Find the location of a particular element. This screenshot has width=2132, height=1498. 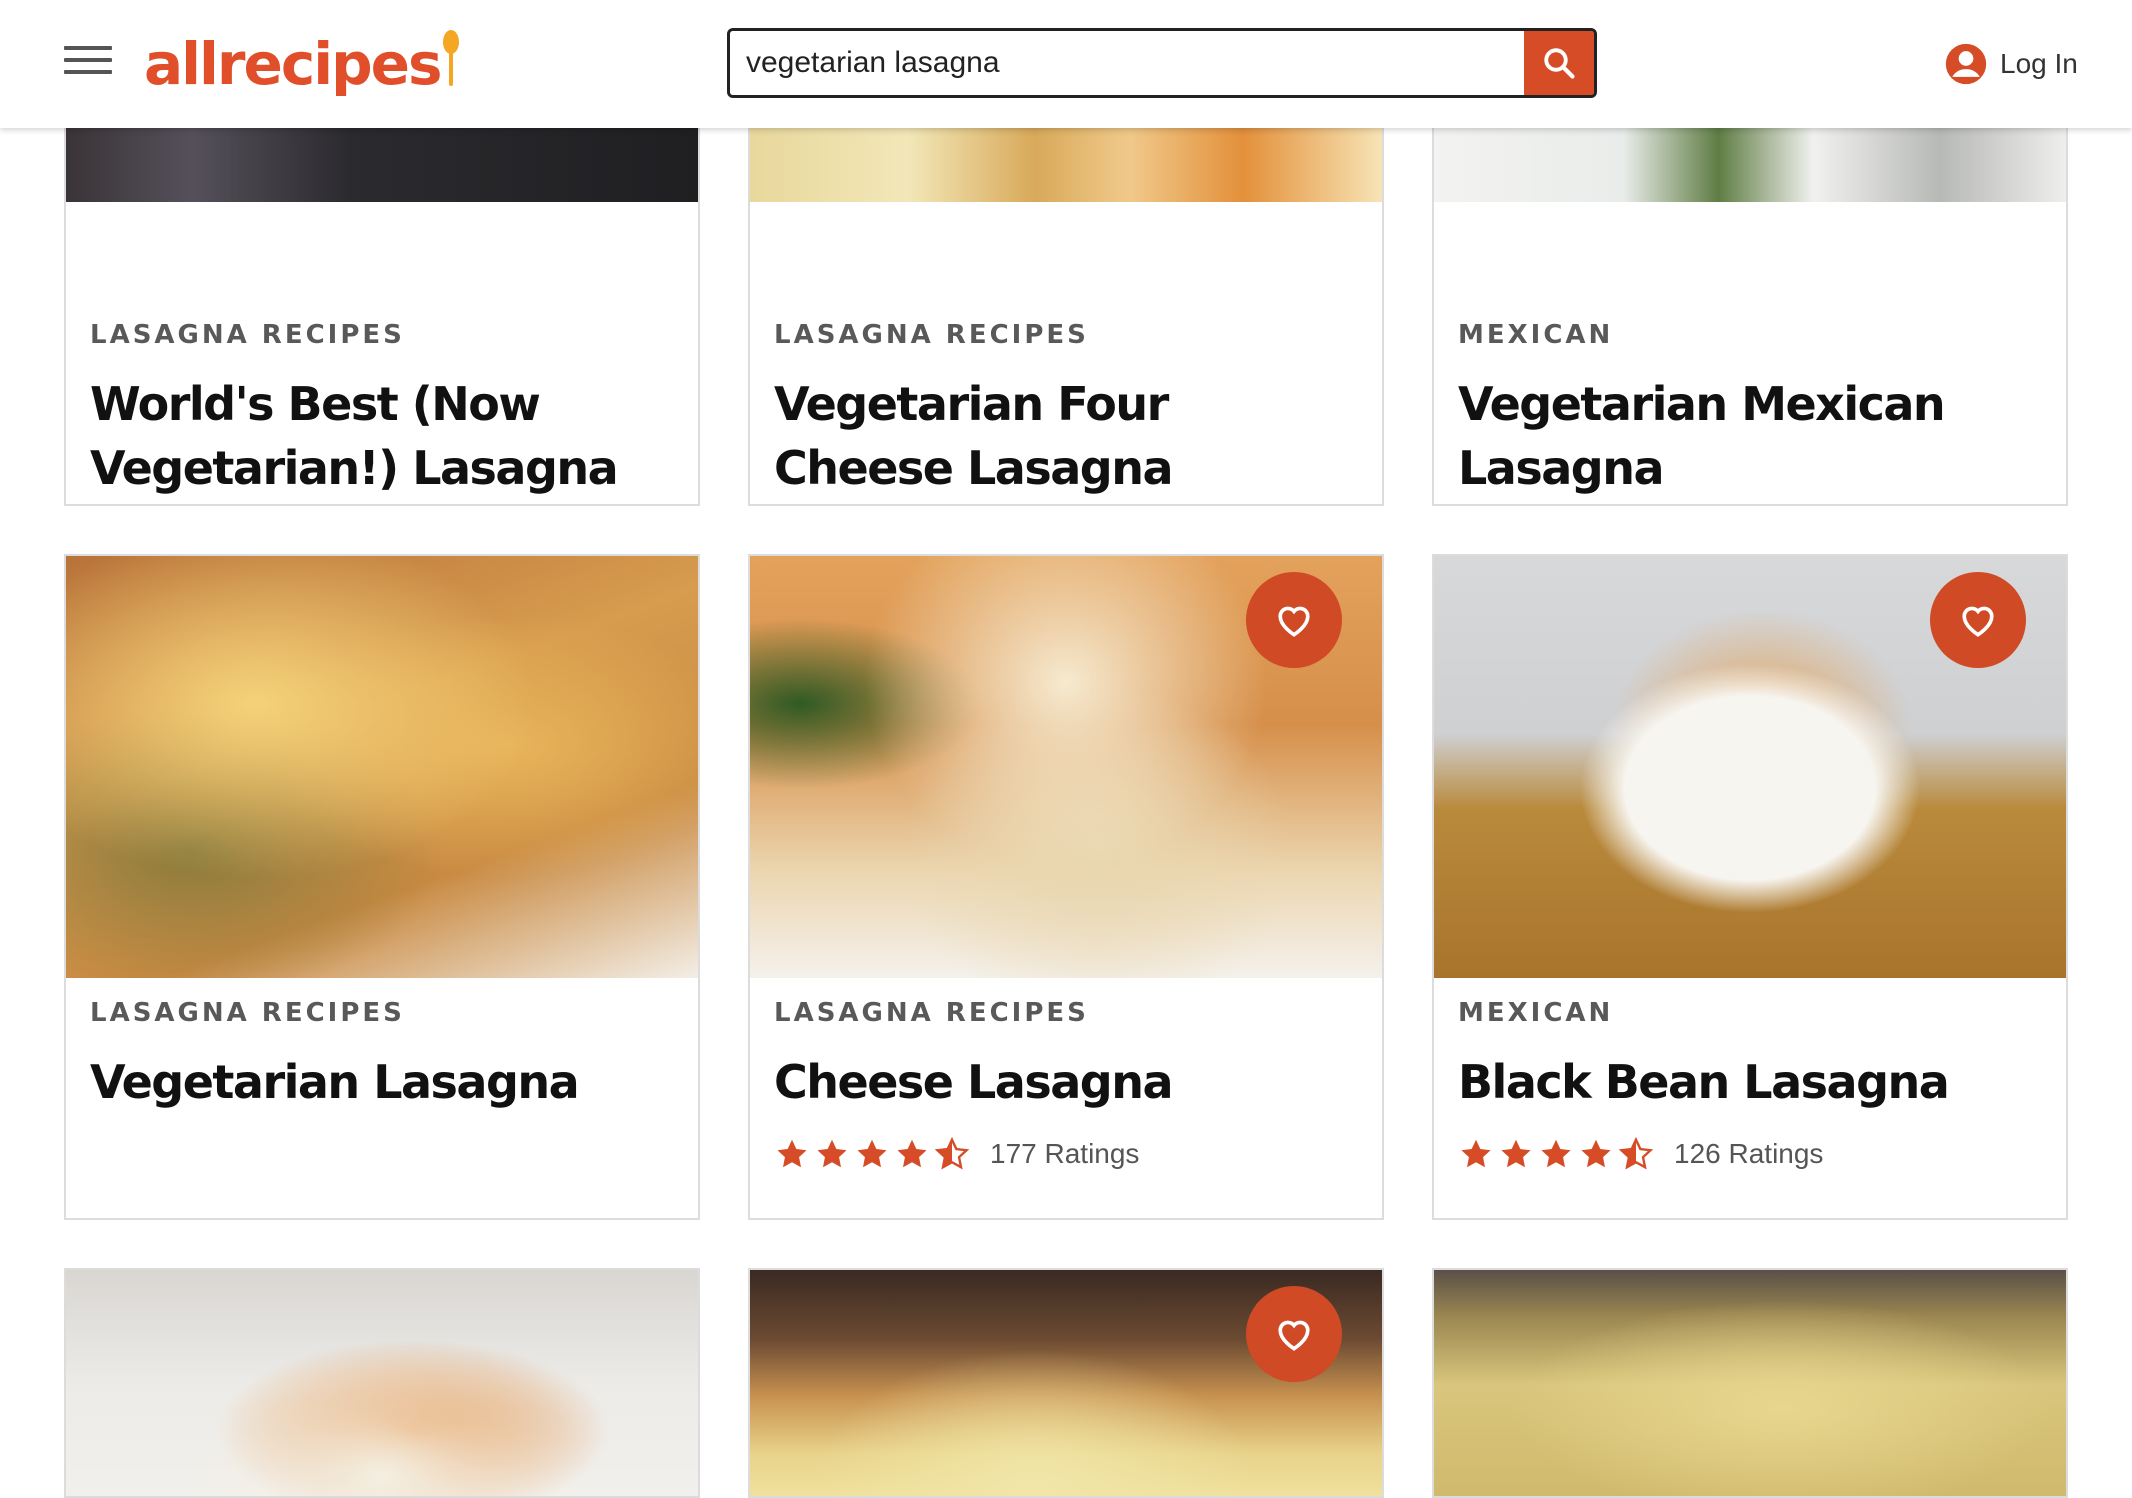

recipe-title: Vegetarian Four Cheese Lasagna is located at coordinates (1064, 436).